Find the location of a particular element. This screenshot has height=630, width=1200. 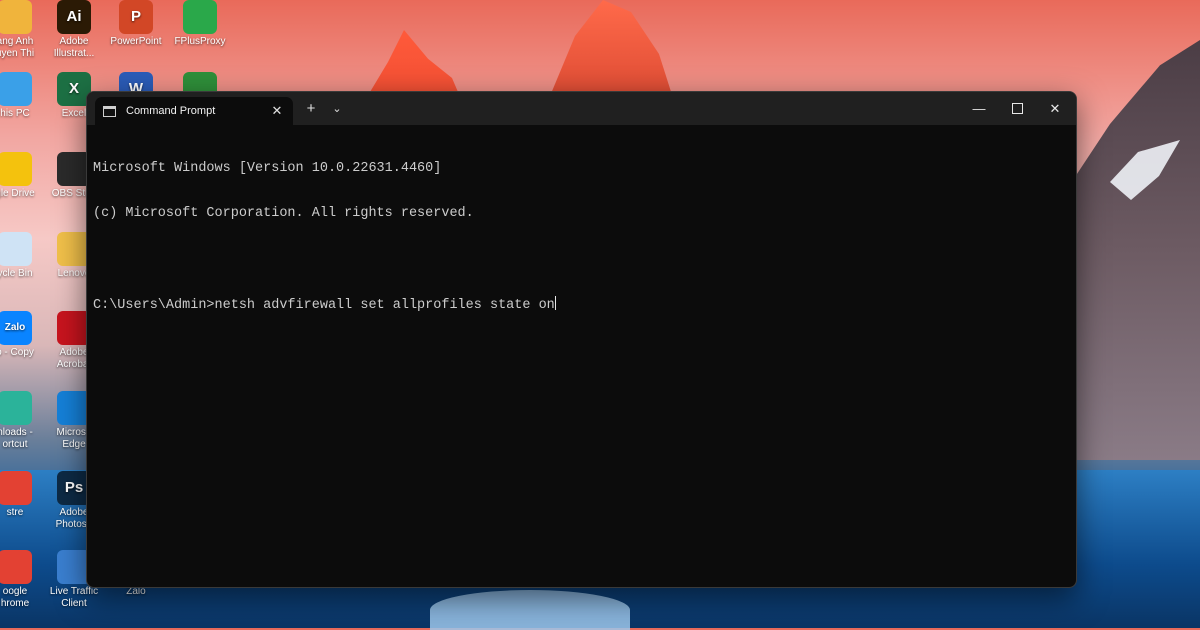

desktop-shortcut-label: PowerPoint is located at coordinates (136, 41).